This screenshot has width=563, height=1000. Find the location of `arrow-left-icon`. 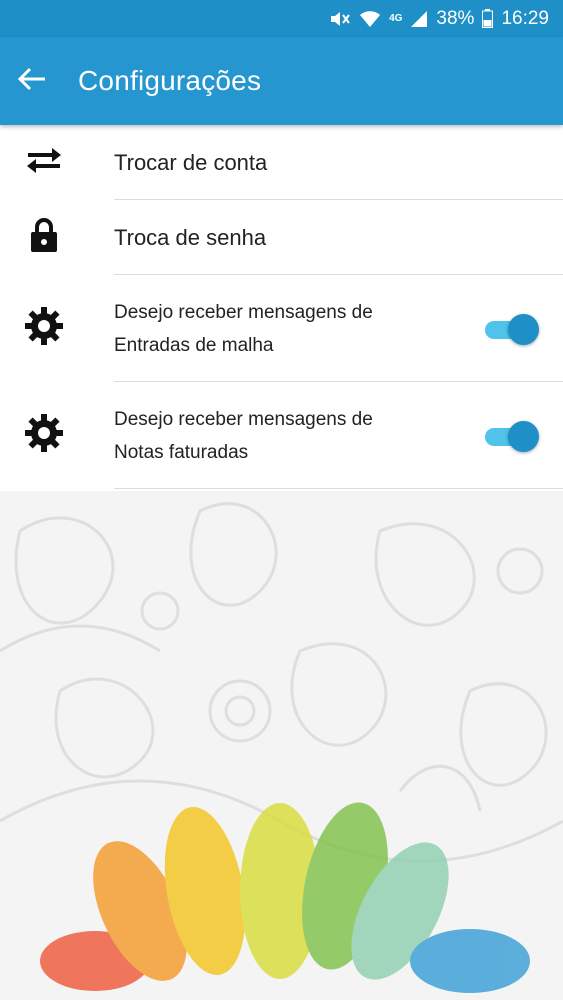

arrow-left-icon is located at coordinates (31, 81).